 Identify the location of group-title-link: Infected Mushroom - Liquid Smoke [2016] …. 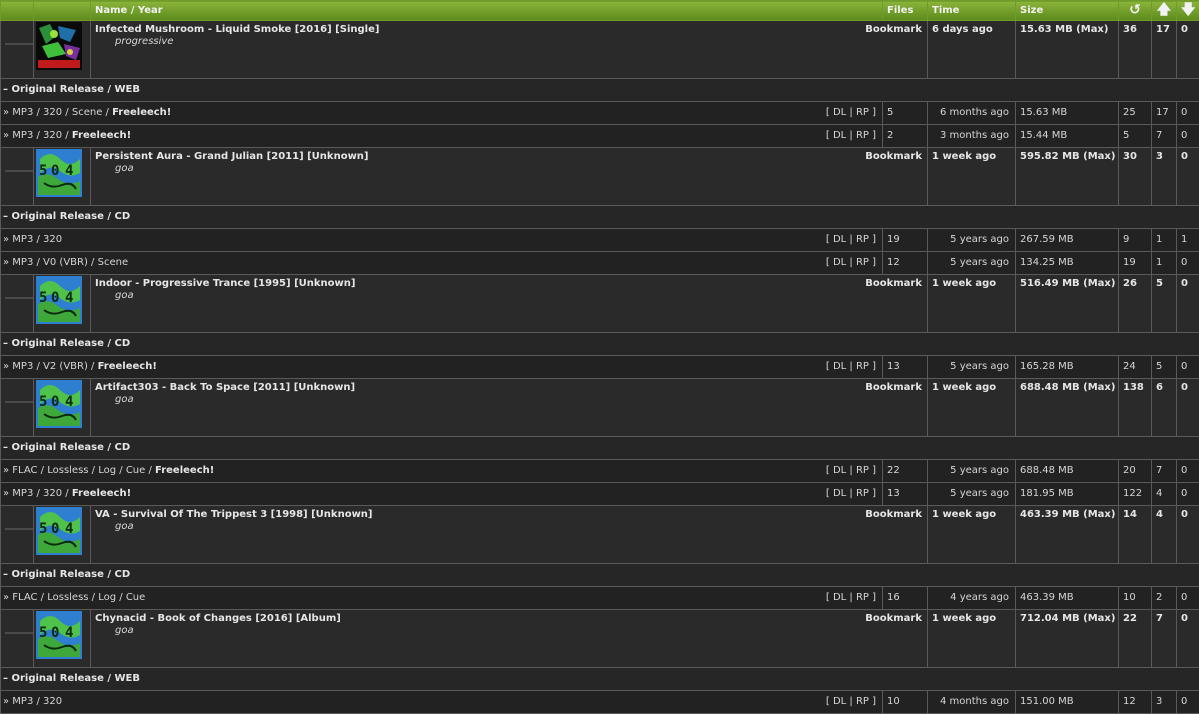
(237, 29).